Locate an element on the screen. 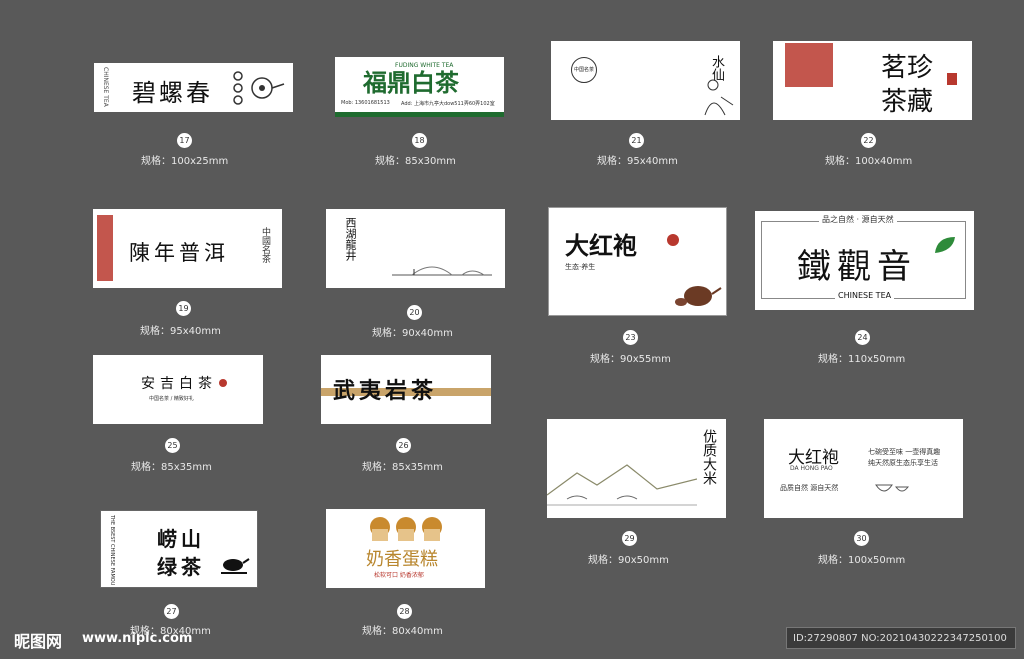  card-30-spec: 规格：100x50mm is located at coordinates (862, 560).